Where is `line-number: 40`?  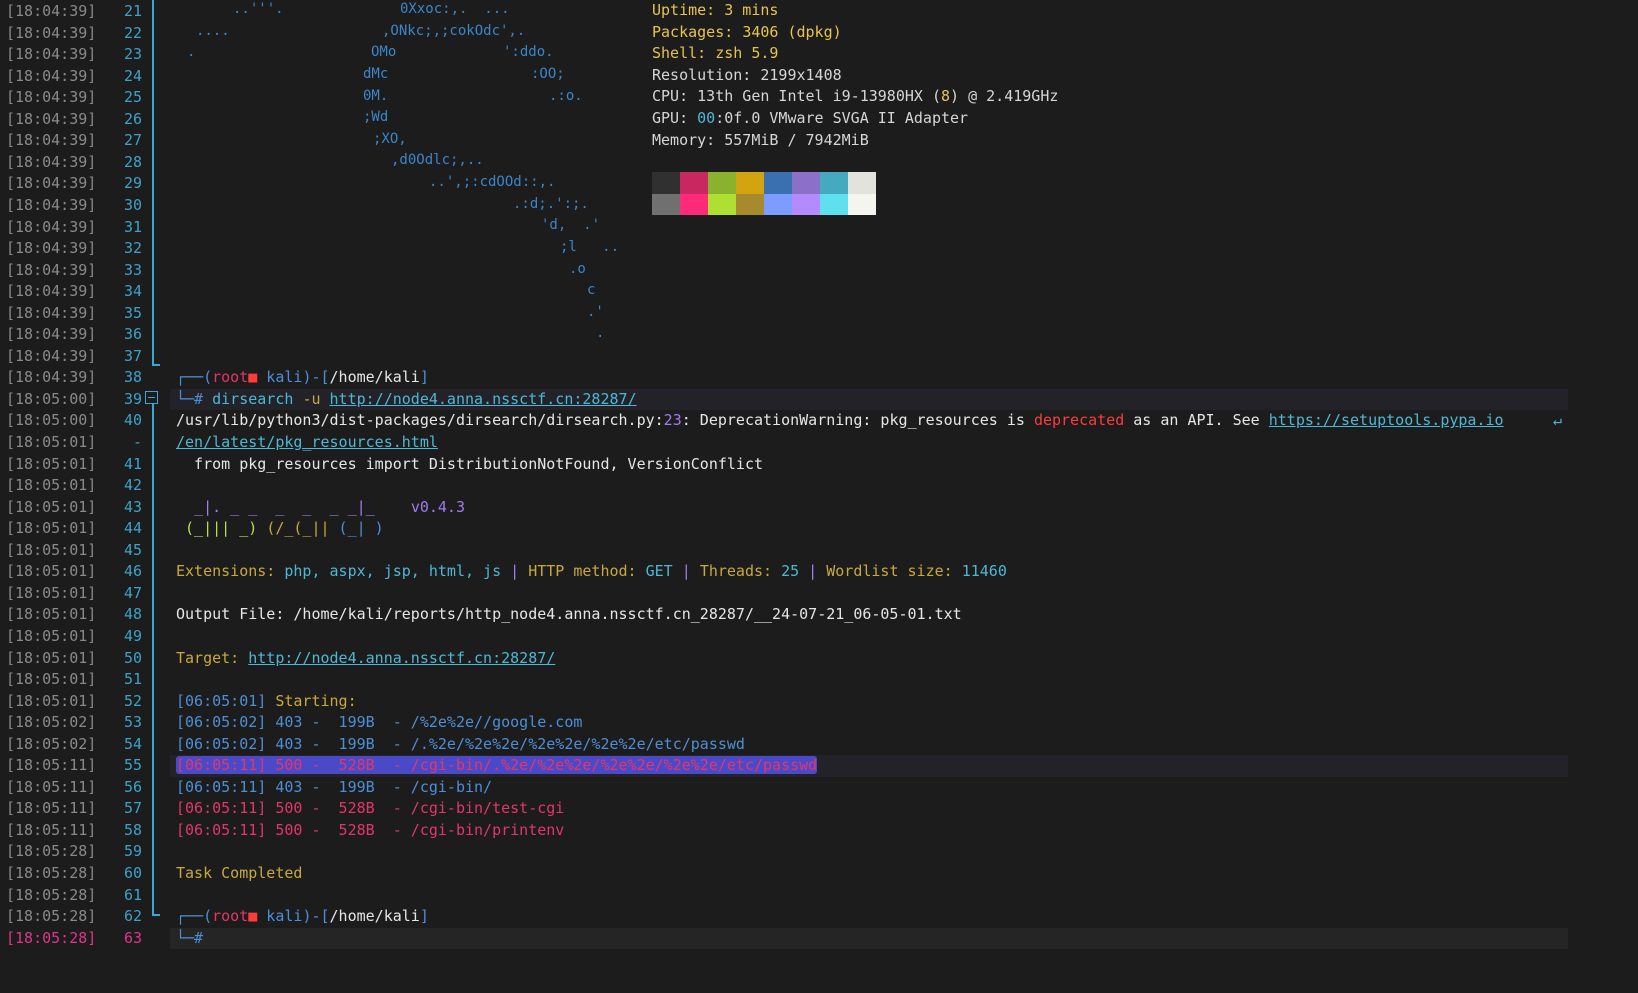 line-number: 40 is located at coordinates (132, 420).